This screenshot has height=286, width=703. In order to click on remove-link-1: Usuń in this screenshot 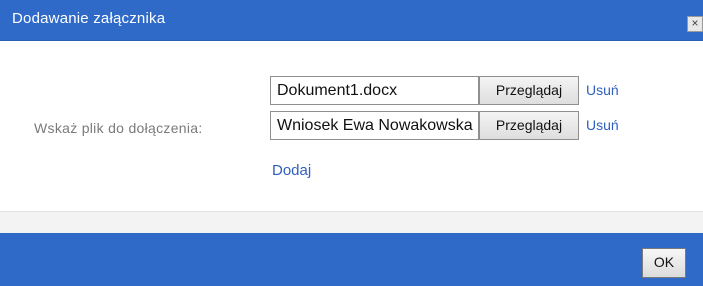, I will do `click(602, 90)`.